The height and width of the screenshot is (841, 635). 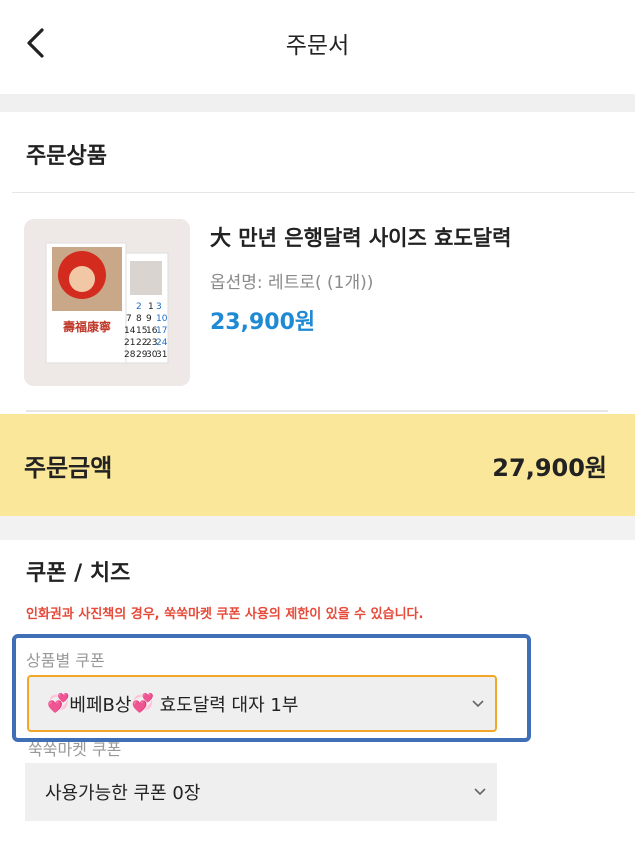 What do you see at coordinates (130, 355) in the screenshot?
I see `cal-num: 28` at bounding box center [130, 355].